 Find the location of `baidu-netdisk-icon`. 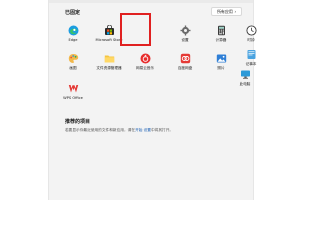

baidu-netdisk-icon is located at coordinates (185, 58).